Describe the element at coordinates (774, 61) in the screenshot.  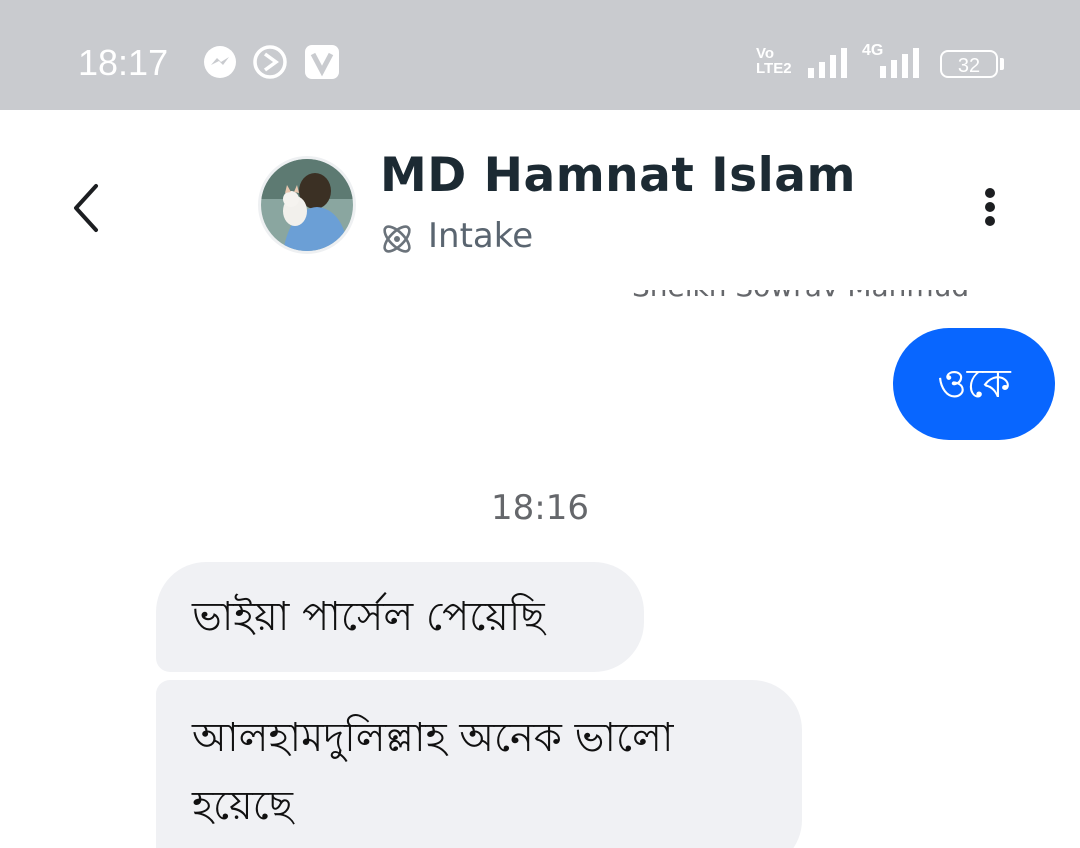
I see `volte-label: Vo LTE2` at that location.